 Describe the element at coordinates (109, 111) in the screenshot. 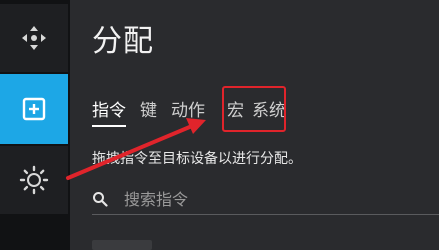

I see `tab-commands: 指令` at that location.